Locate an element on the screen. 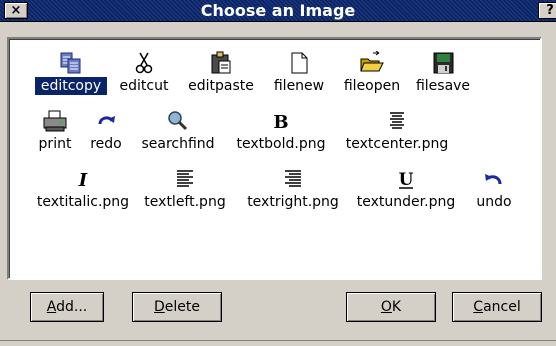 The height and width of the screenshot is (346, 556). textitalic-icon: I is located at coordinates (83, 180).